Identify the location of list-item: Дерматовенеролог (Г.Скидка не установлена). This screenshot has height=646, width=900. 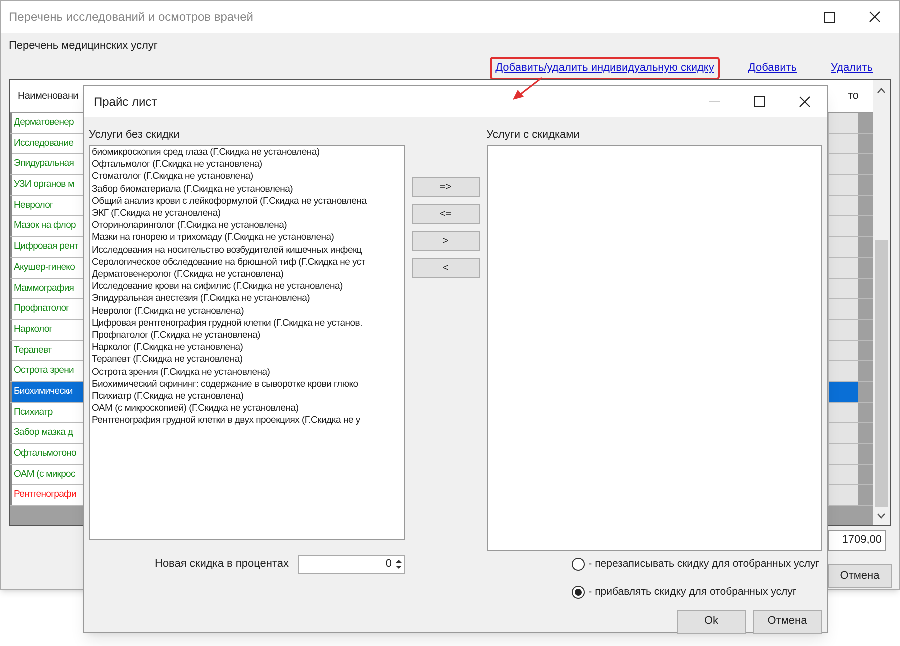
(188, 275).